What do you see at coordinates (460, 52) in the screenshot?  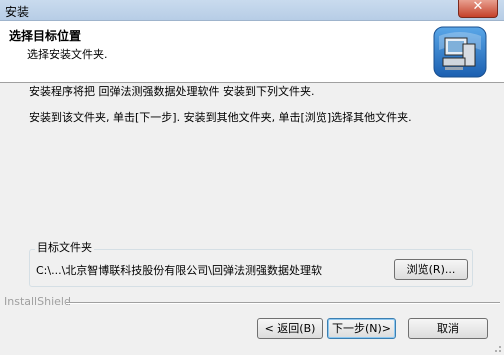 I see `installer-computer-icon` at bounding box center [460, 52].